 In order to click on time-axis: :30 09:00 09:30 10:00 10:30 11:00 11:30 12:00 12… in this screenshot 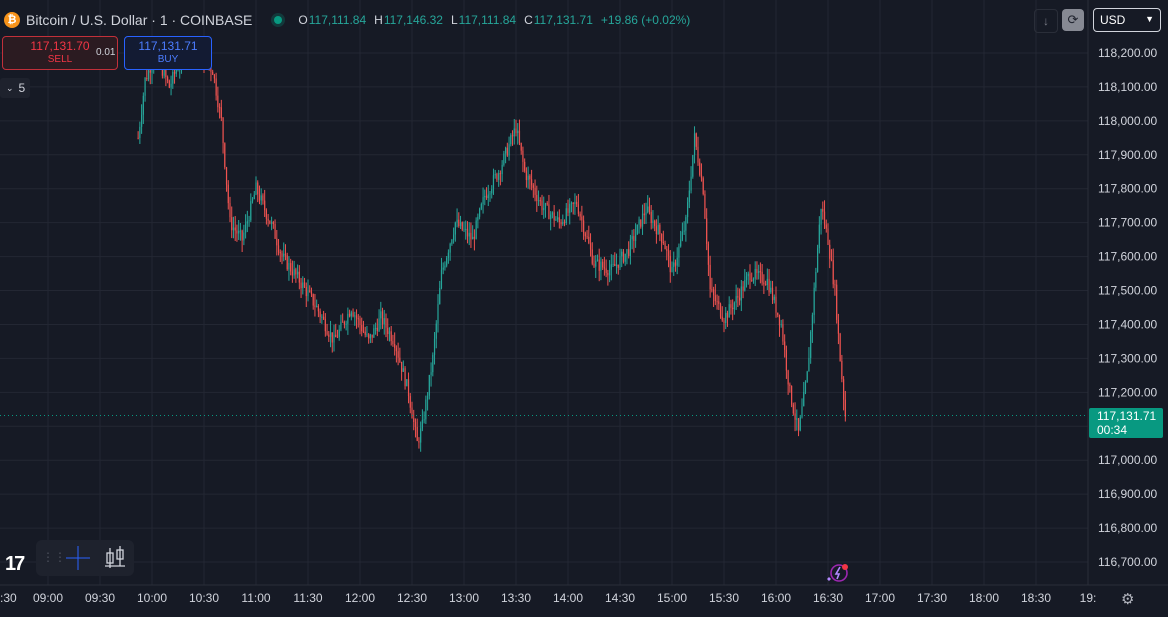, I will do `click(548, 598)`.